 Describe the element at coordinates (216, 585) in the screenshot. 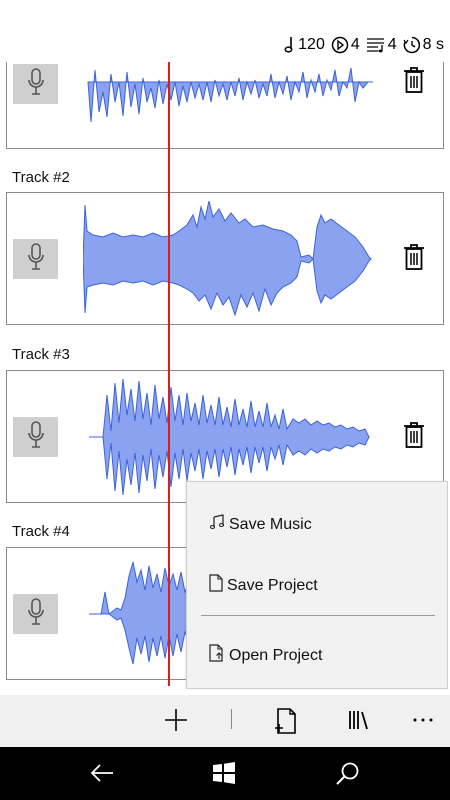

I see `document-icon` at that location.